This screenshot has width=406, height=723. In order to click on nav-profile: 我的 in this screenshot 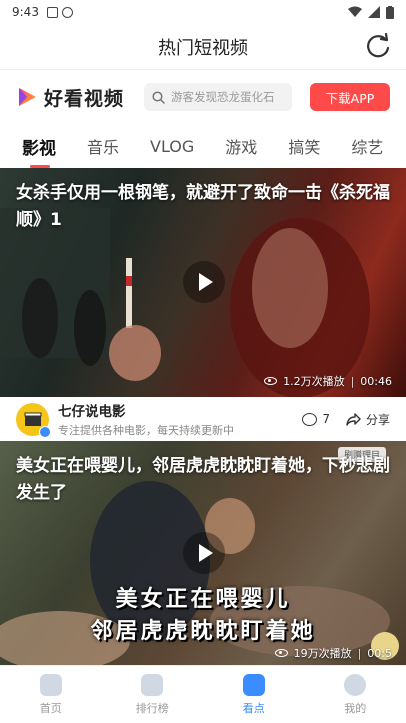, I will do `click(355, 694)`.